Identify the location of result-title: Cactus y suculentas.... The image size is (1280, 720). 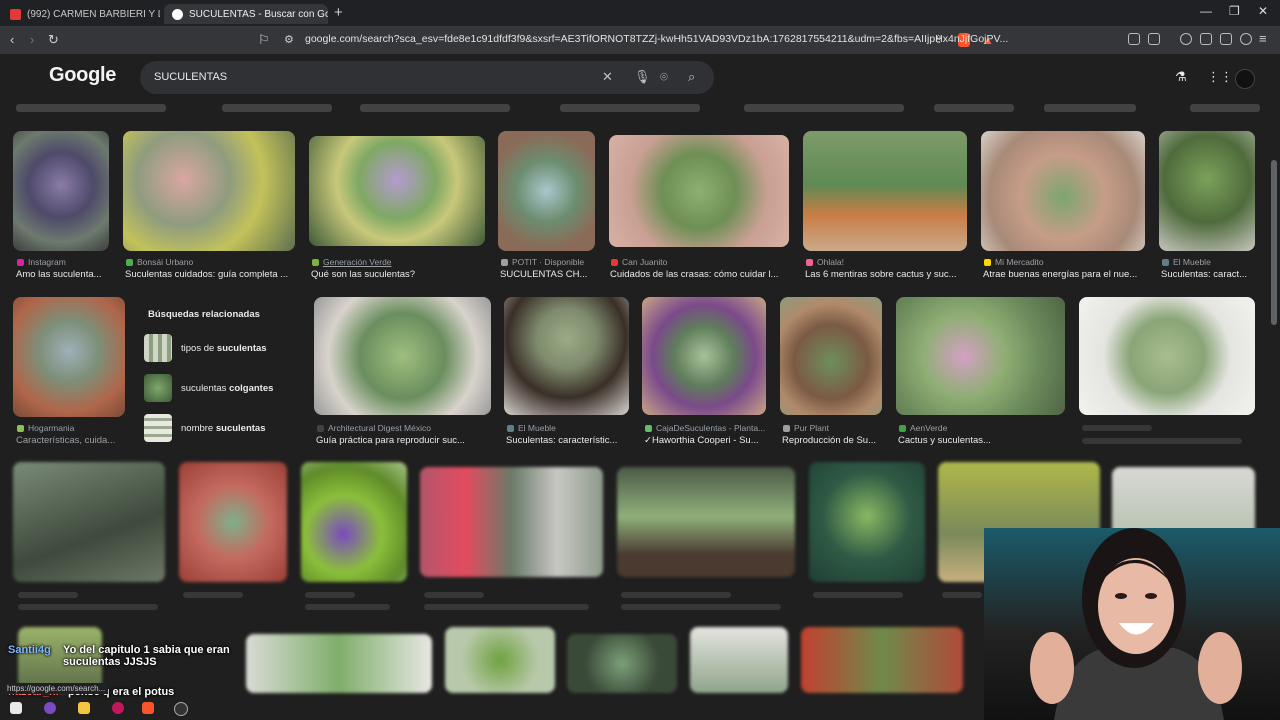
(978, 440).